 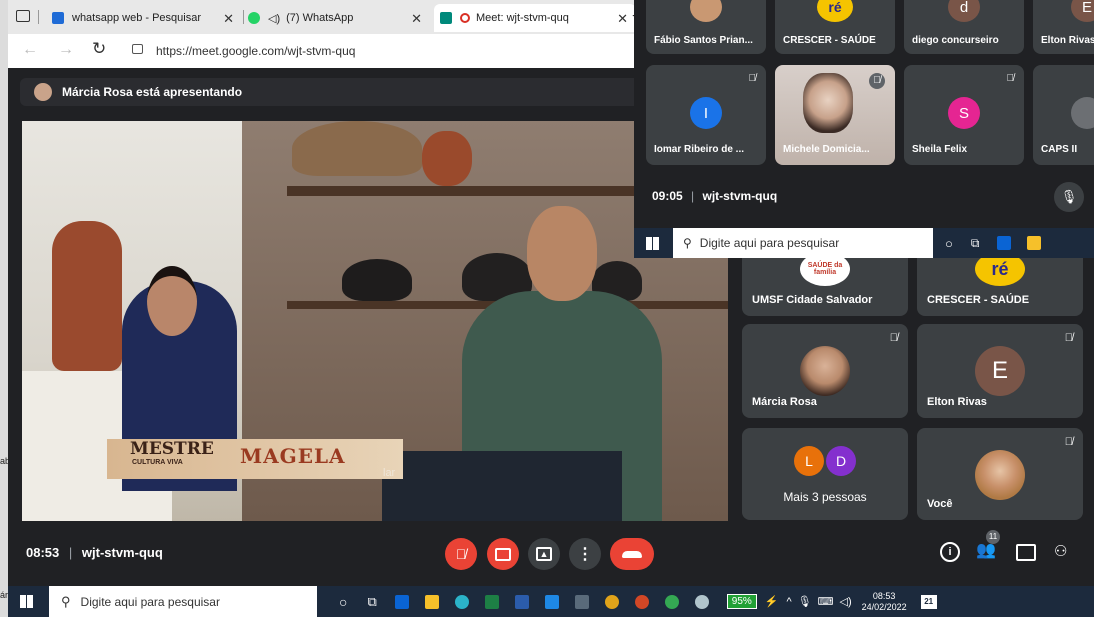 I want to click on water-filter, so click(x=87, y=296).